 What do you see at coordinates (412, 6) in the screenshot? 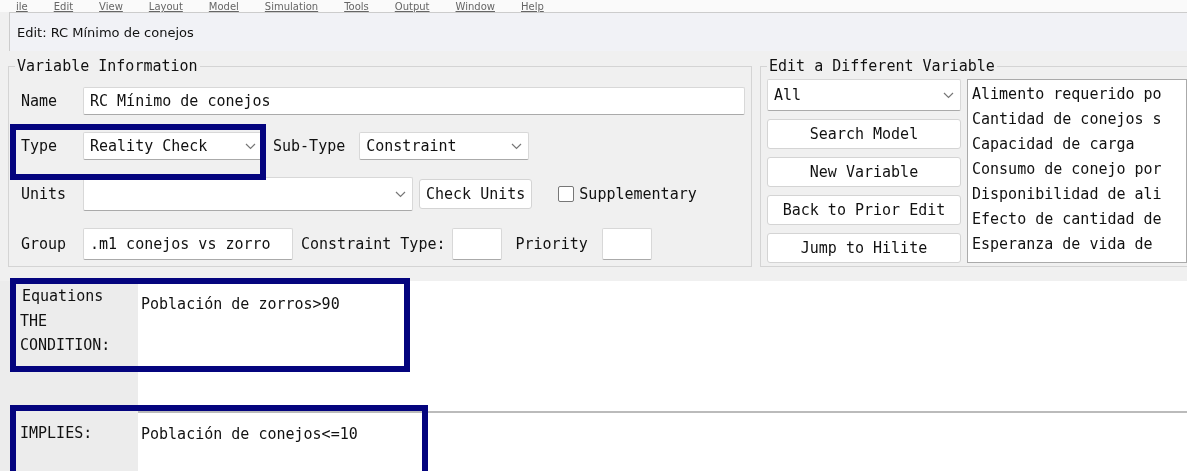
I see `menu-item: Output` at bounding box center [412, 6].